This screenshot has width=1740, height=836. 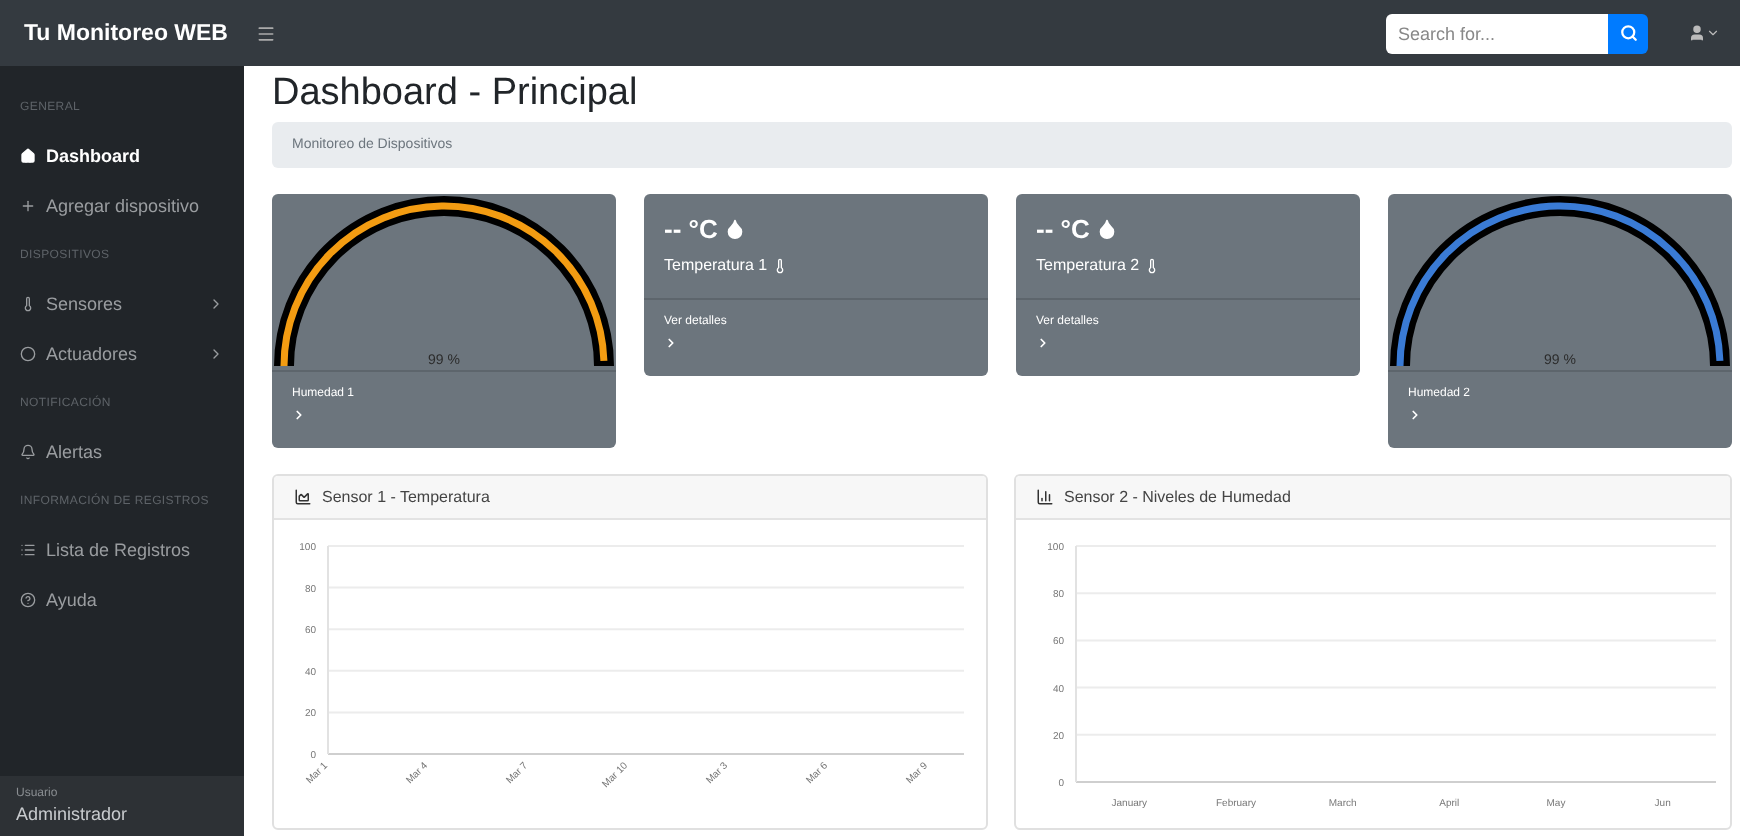 What do you see at coordinates (1177, 497) in the screenshot?
I see `chart-title: Sensor 2 - Niveles de Humedad` at bounding box center [1177, 497].